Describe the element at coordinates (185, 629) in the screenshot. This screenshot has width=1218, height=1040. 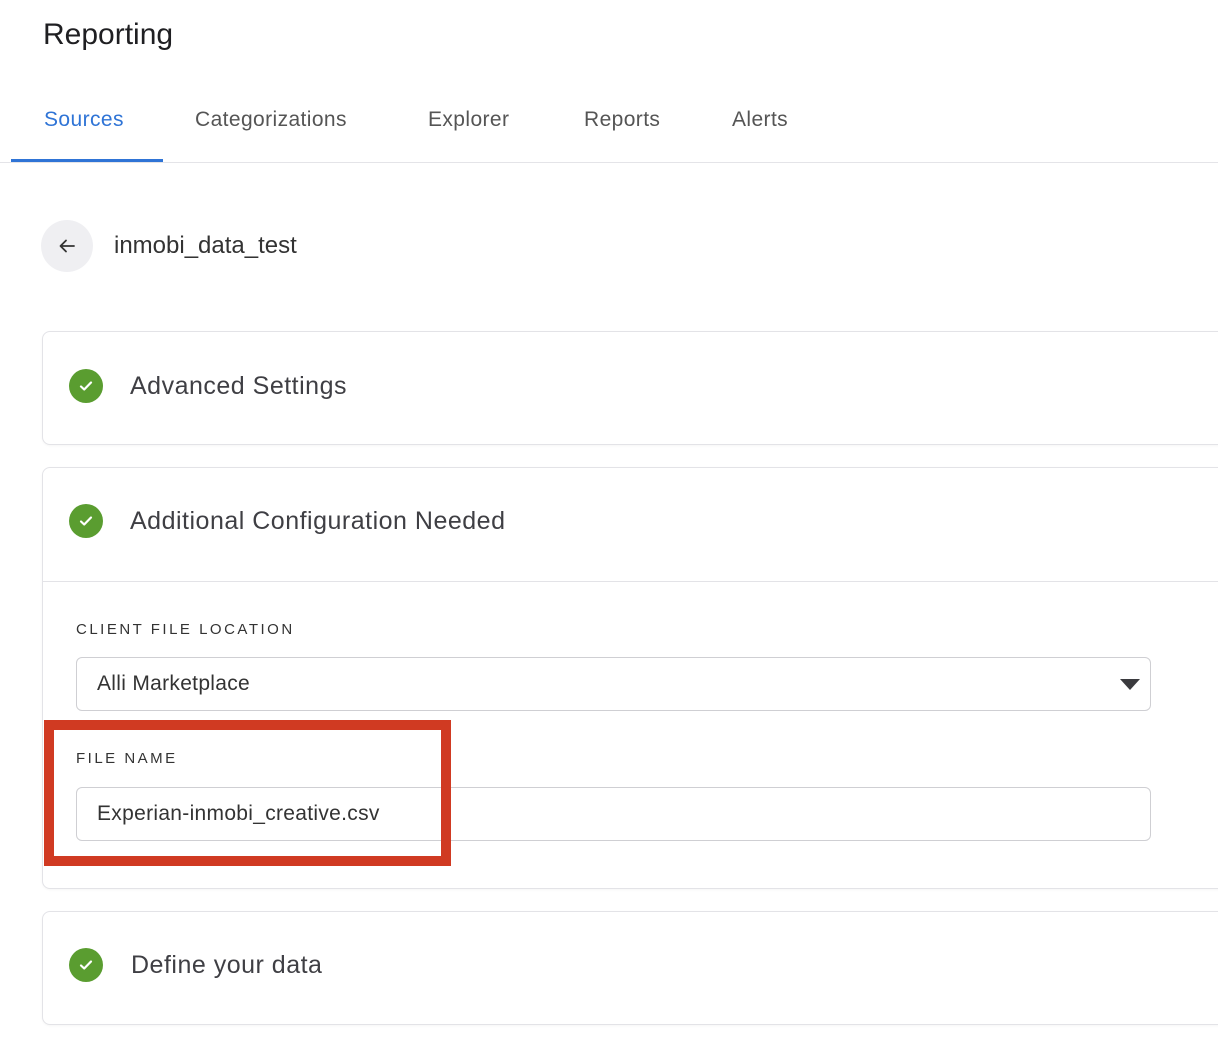
I see `client-file-location-label: CLIENT FILE LOCATION` at that location.